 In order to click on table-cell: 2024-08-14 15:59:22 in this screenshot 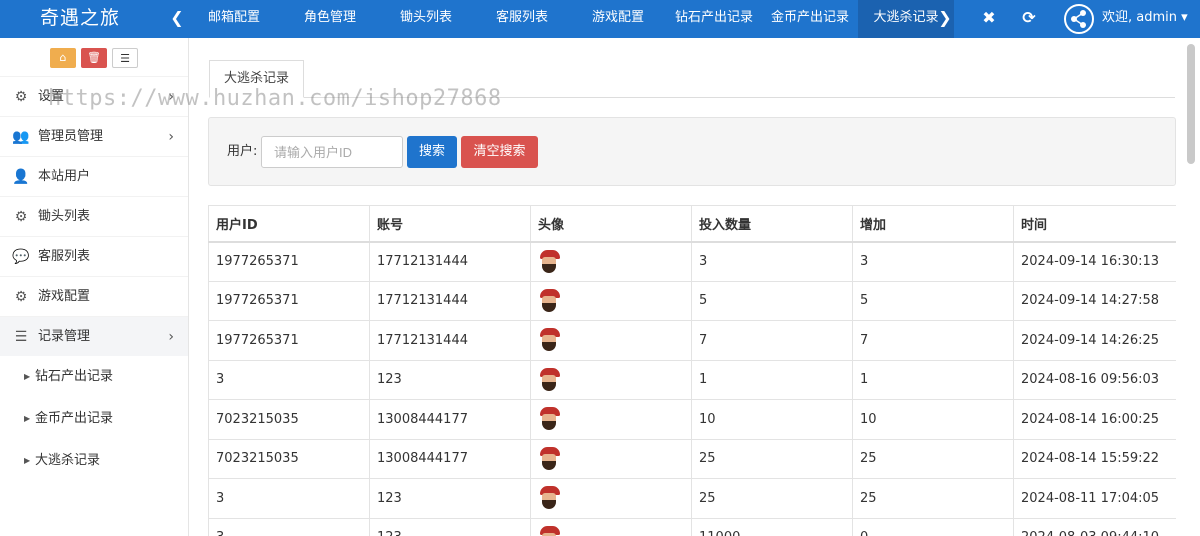, I will do `click(1094, 458)`.